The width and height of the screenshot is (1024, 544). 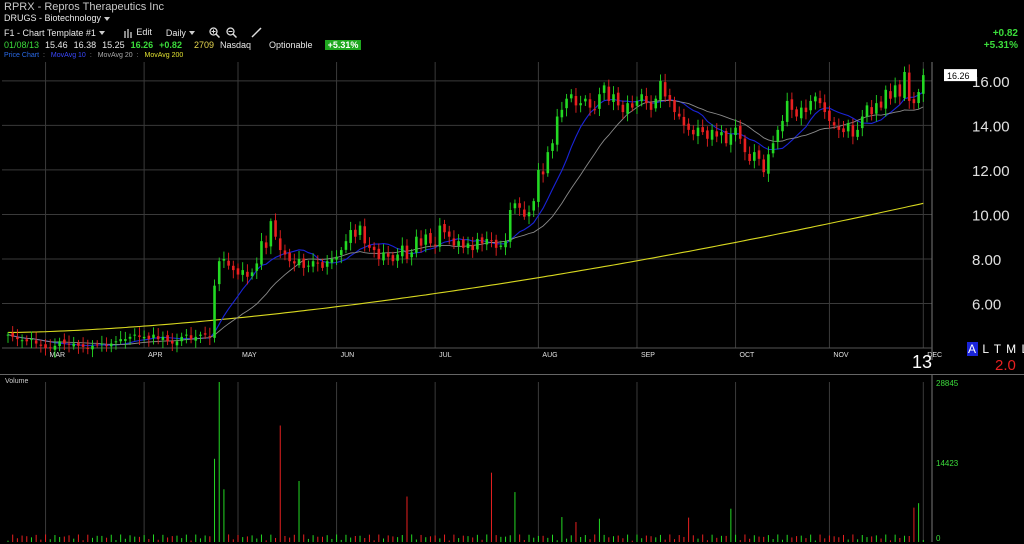 I want to click on industry-dropdown: DRUGS - Biotechnology, so click(x=57, y=18).